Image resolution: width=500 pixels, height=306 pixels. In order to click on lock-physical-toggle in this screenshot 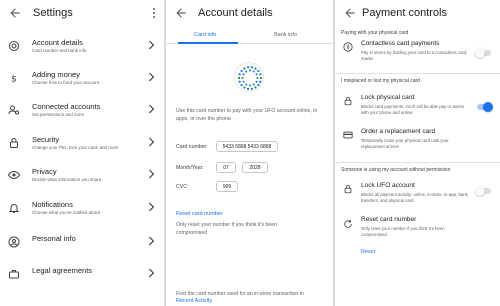, I will do `click(485, 107)`.